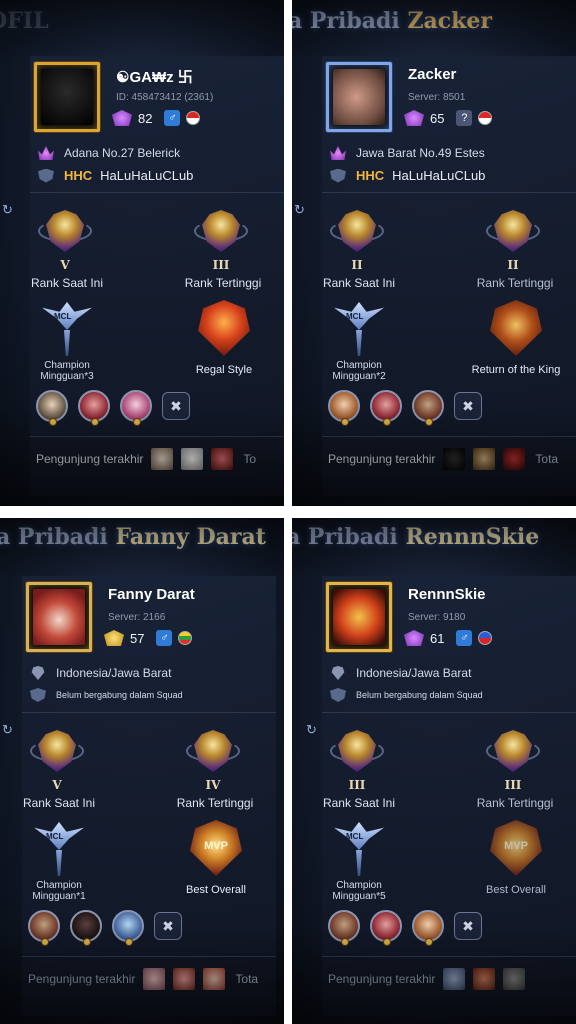 The height and width of the screenshot is (1024, 576). I want to click on champion-label: Champion Mingguan*3, so click(67, 371).